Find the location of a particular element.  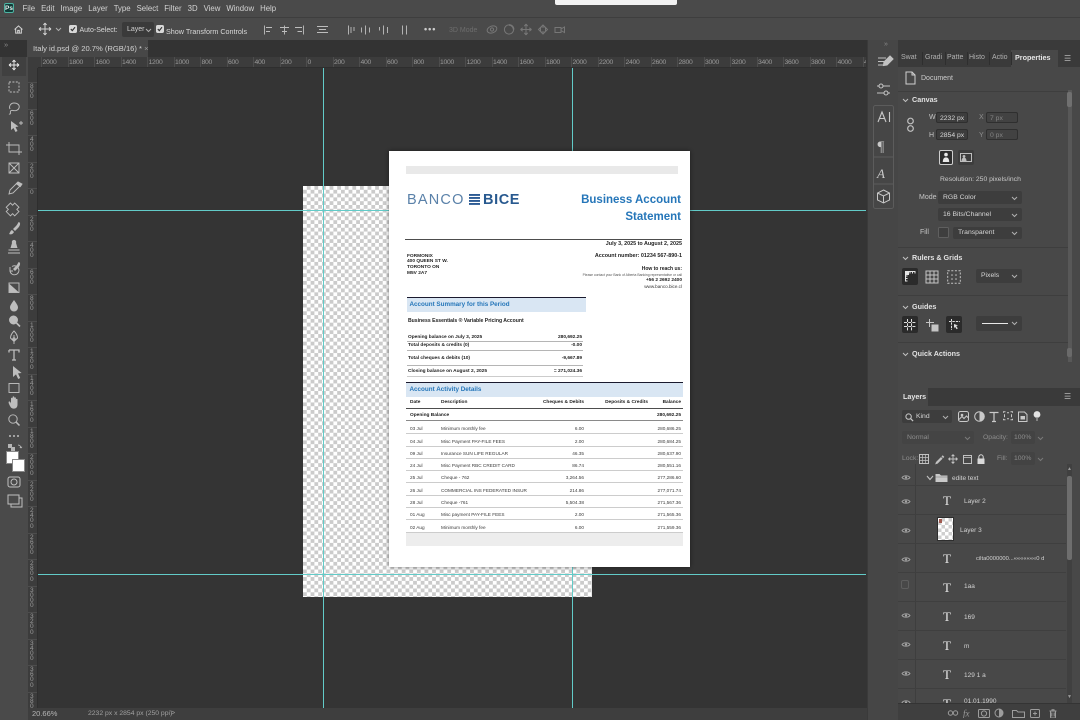

svg-text: A is located at coordinates (880, 173).